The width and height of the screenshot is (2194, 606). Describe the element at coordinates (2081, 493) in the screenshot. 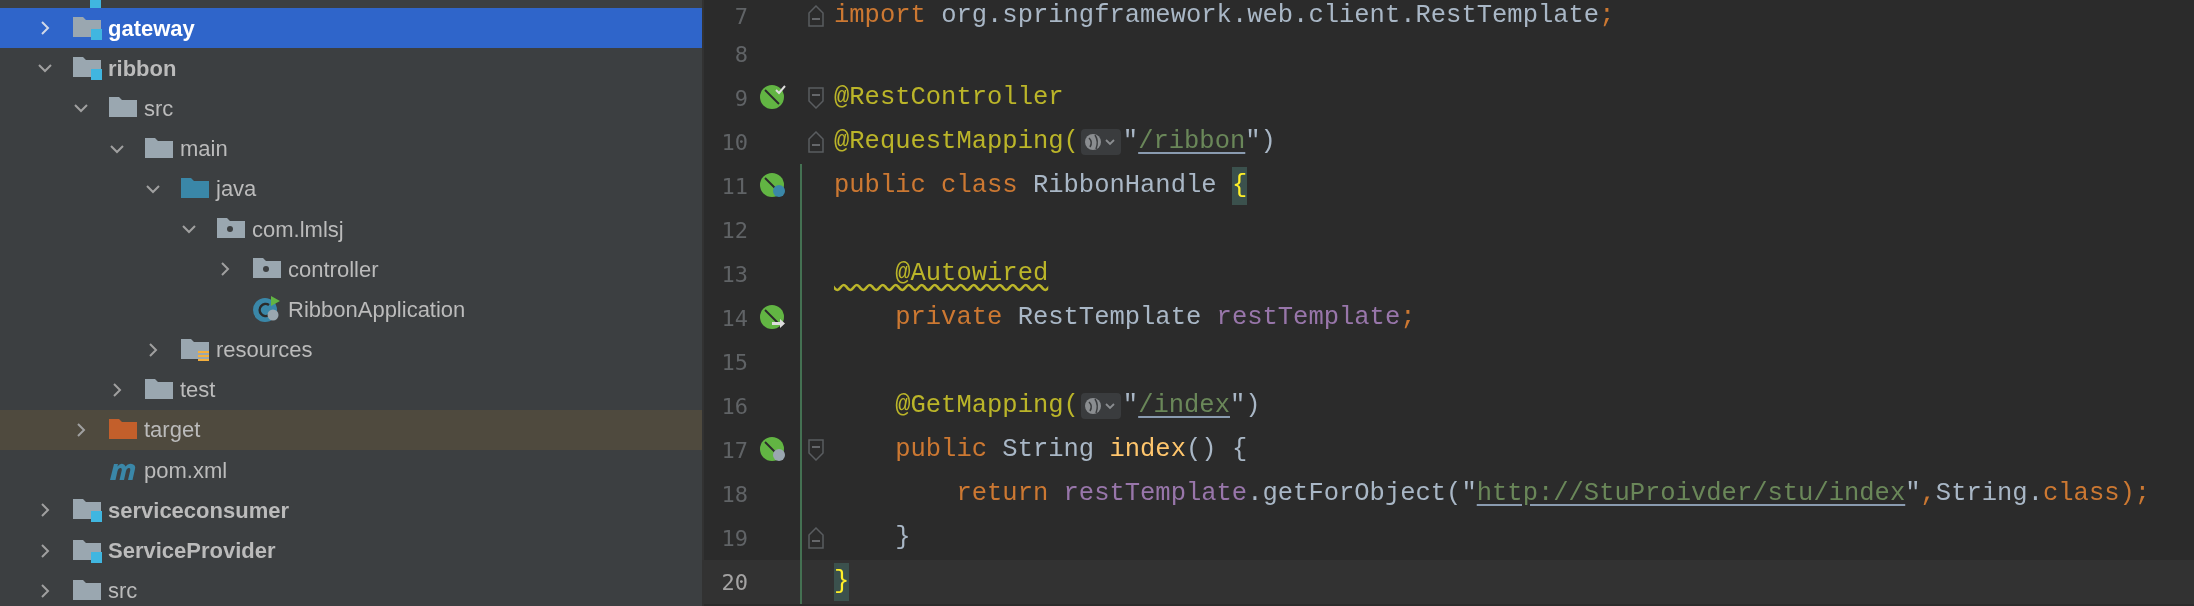

I see `code-token: class` at that location.